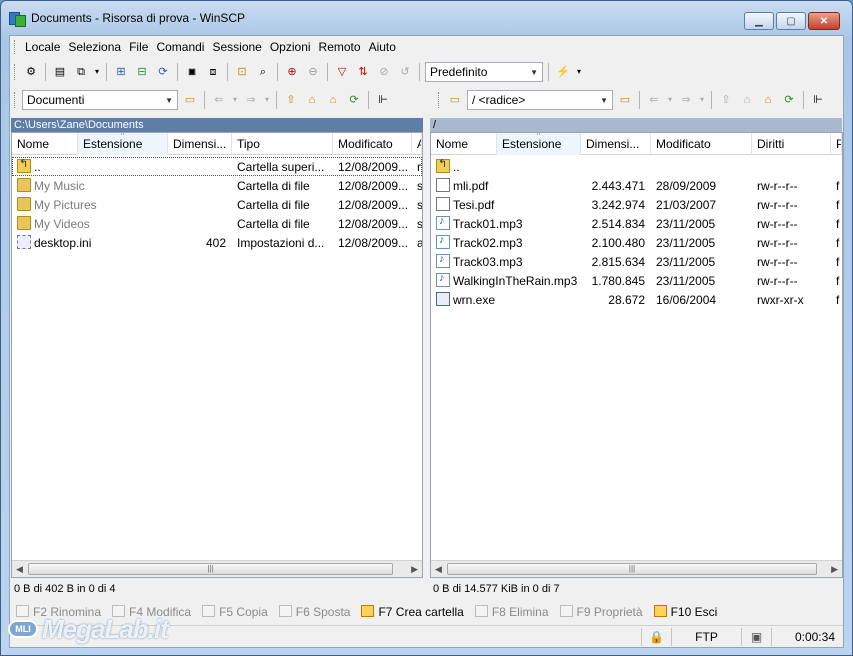 This screenshot has width=853, height=656. I want to click on column-attributes: A, so click(417, 144).